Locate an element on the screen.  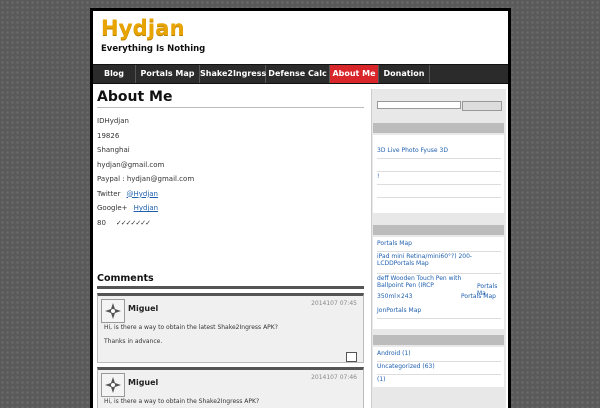
search-input is located at coordinates (419, 105).